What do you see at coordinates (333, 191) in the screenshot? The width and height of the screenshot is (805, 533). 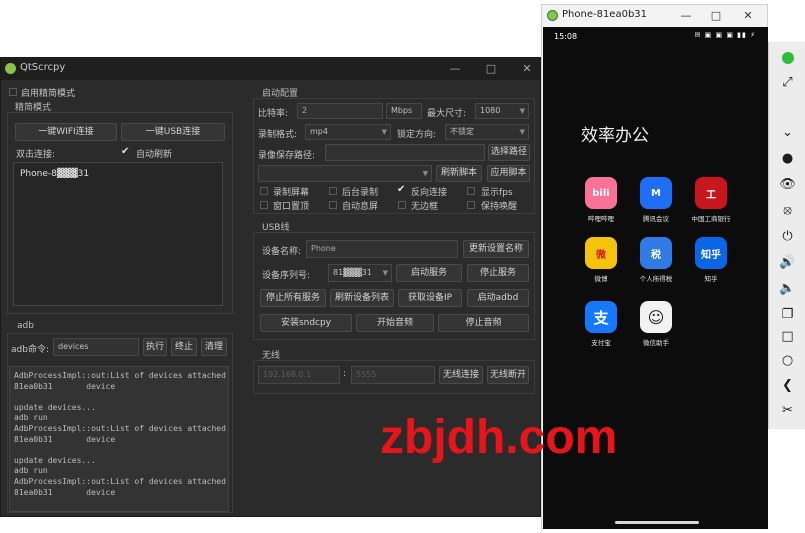 I see `background-record-checkbox` at bounding box center [333, 191].